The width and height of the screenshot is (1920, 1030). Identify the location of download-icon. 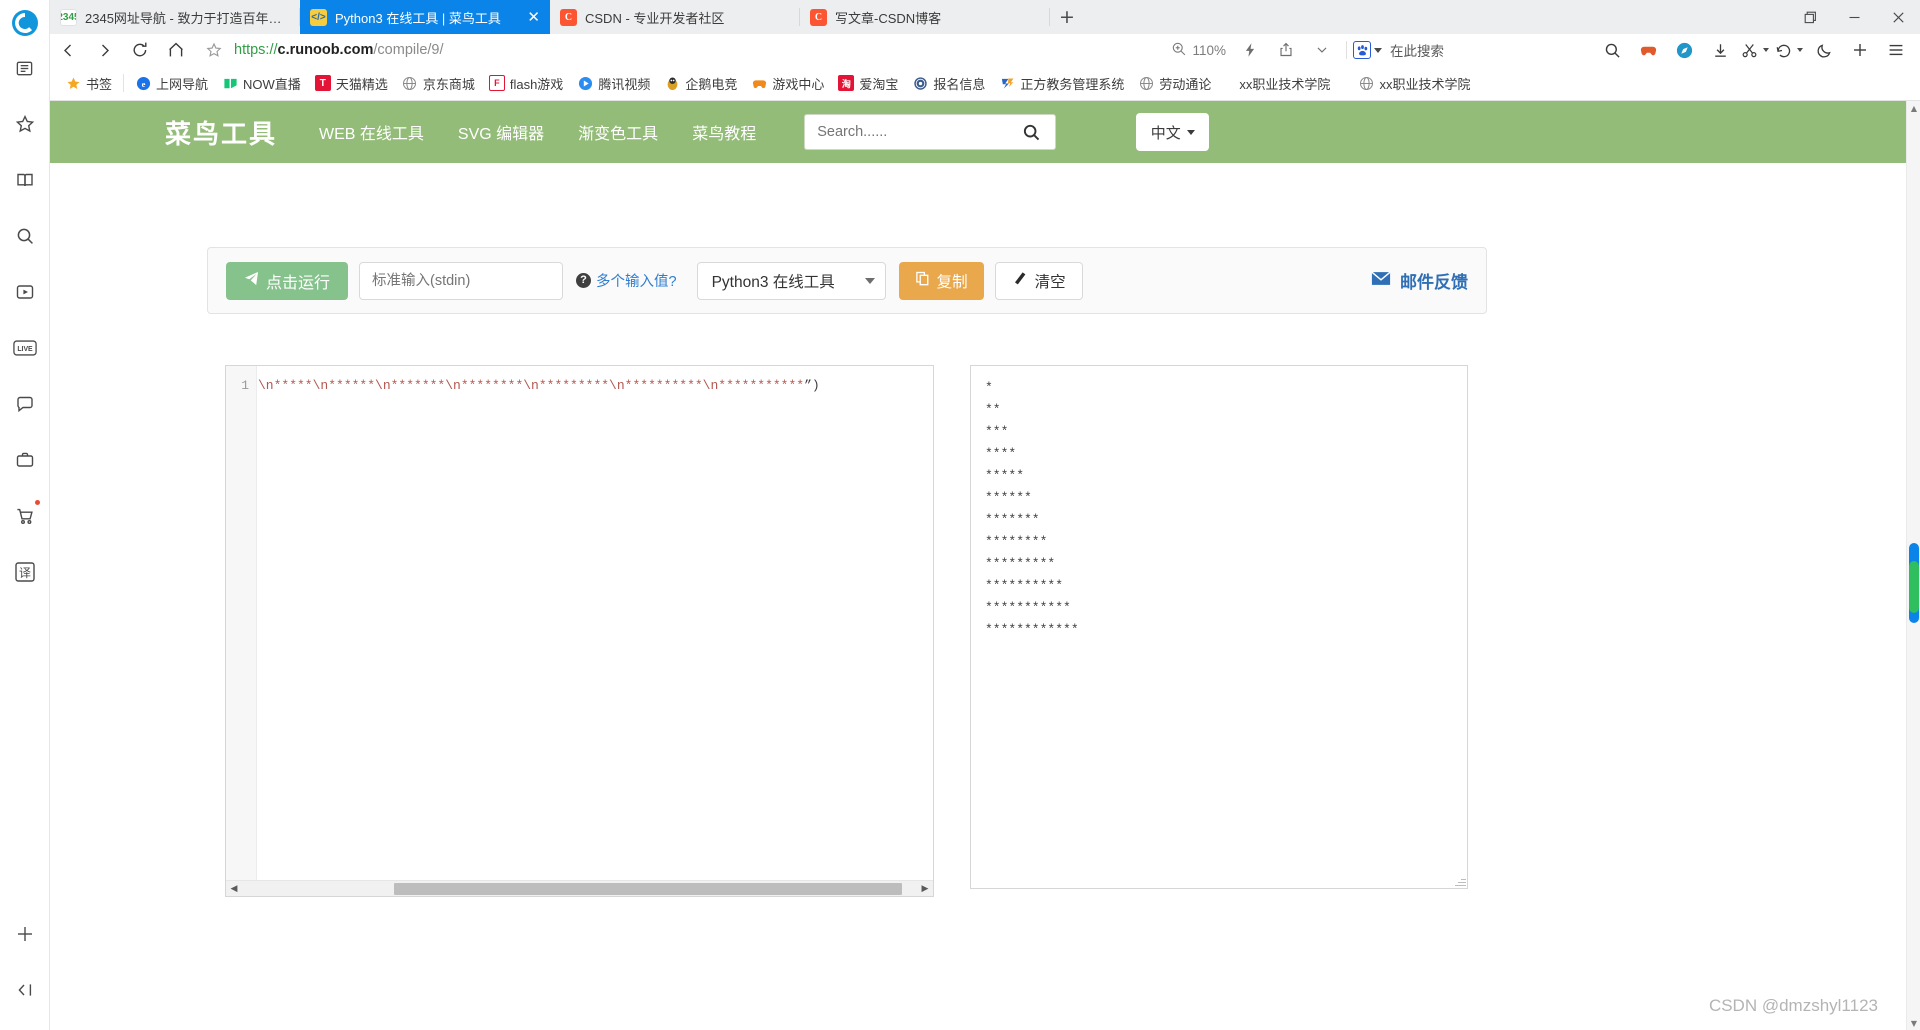
(1720, 50).